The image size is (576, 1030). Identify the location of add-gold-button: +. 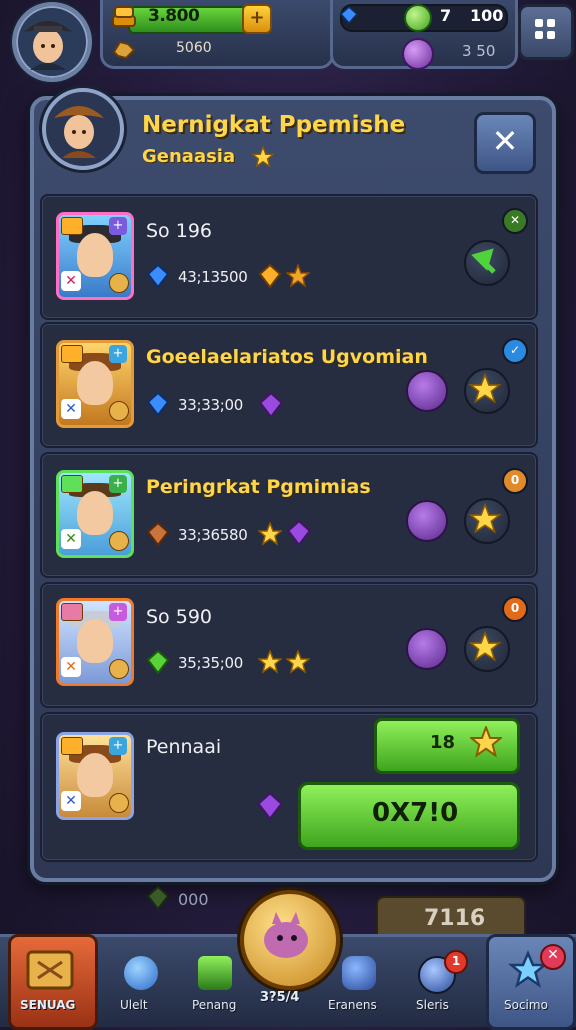
(257, 19).